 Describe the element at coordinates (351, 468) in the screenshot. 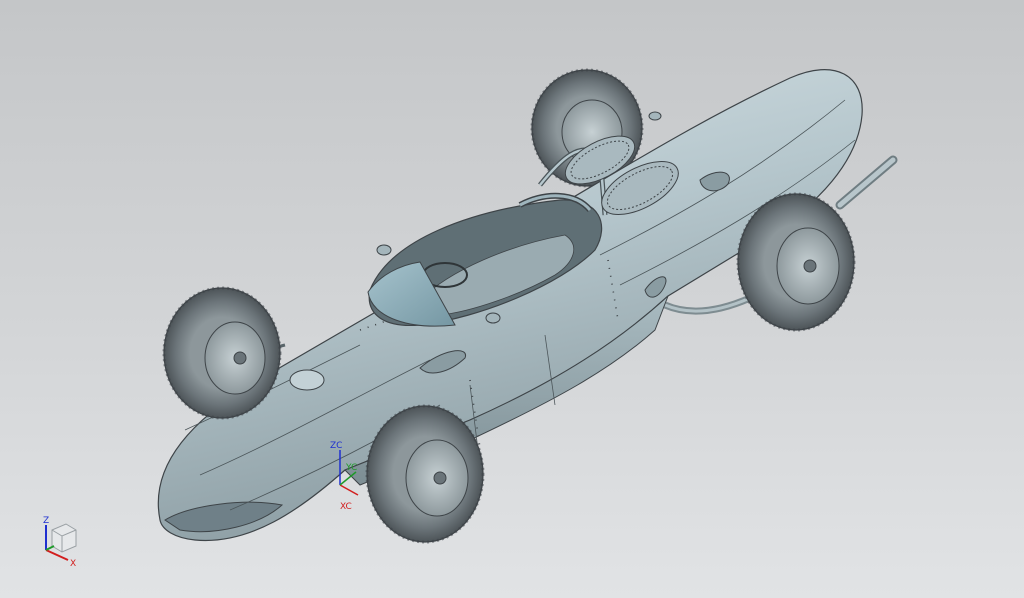

I see `wcs-yc-label: YC` at that location.